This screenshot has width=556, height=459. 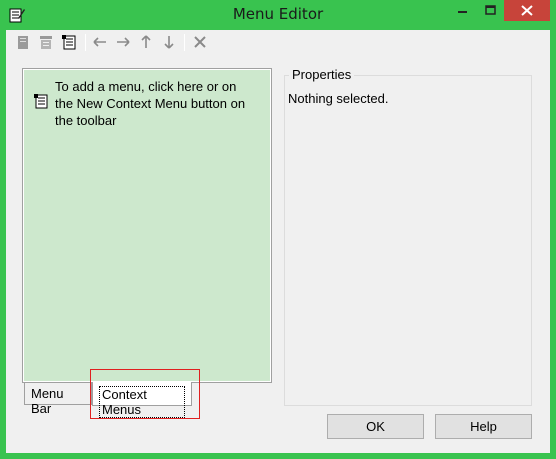 I want to click on maximize-button, so click(x=490, y=11).